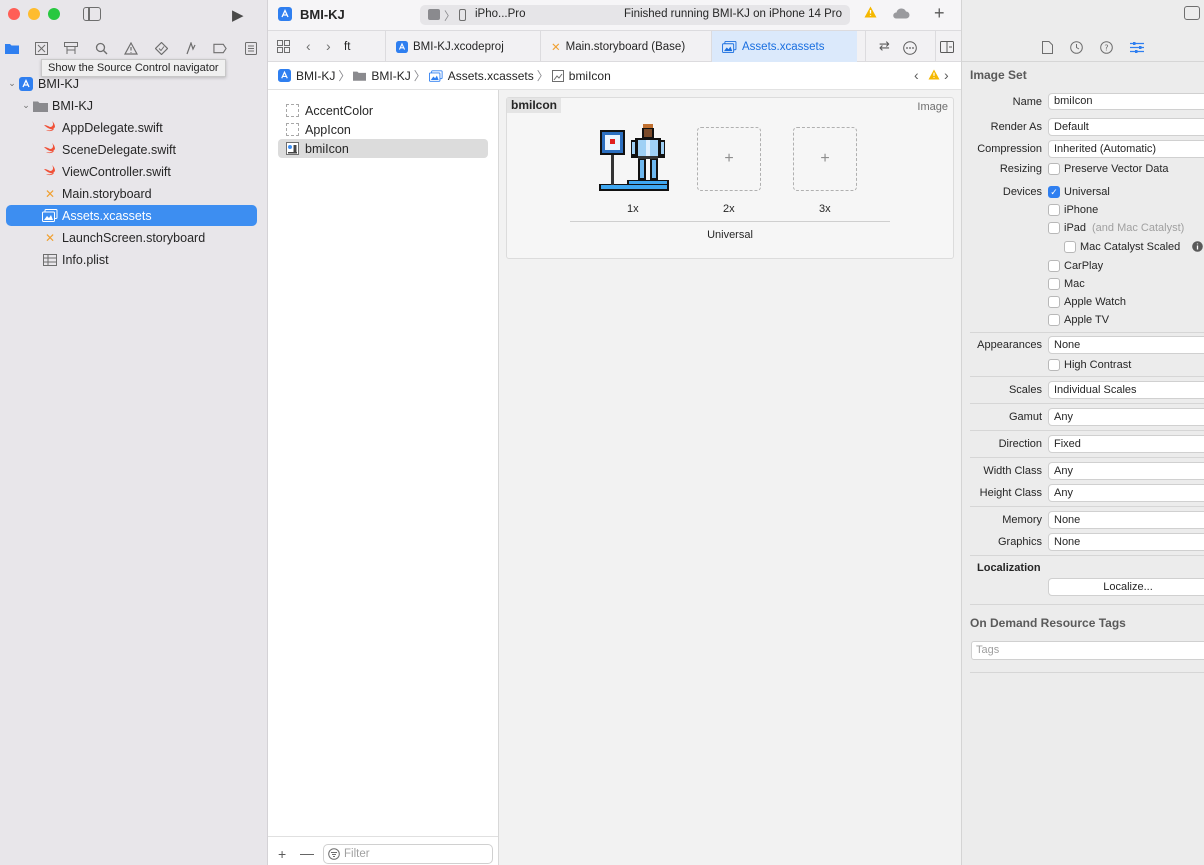  Describe the element at coordinates (1025, 417) in the screenshot. I see `gamut-label: Gamut` at that location.